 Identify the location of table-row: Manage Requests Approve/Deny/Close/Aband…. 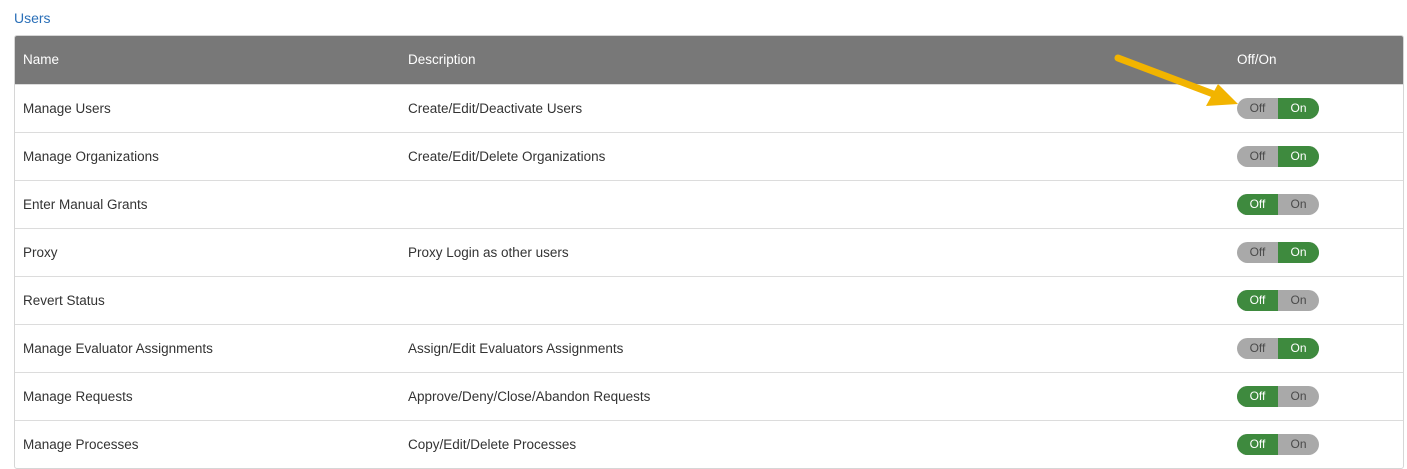
(709, 396).